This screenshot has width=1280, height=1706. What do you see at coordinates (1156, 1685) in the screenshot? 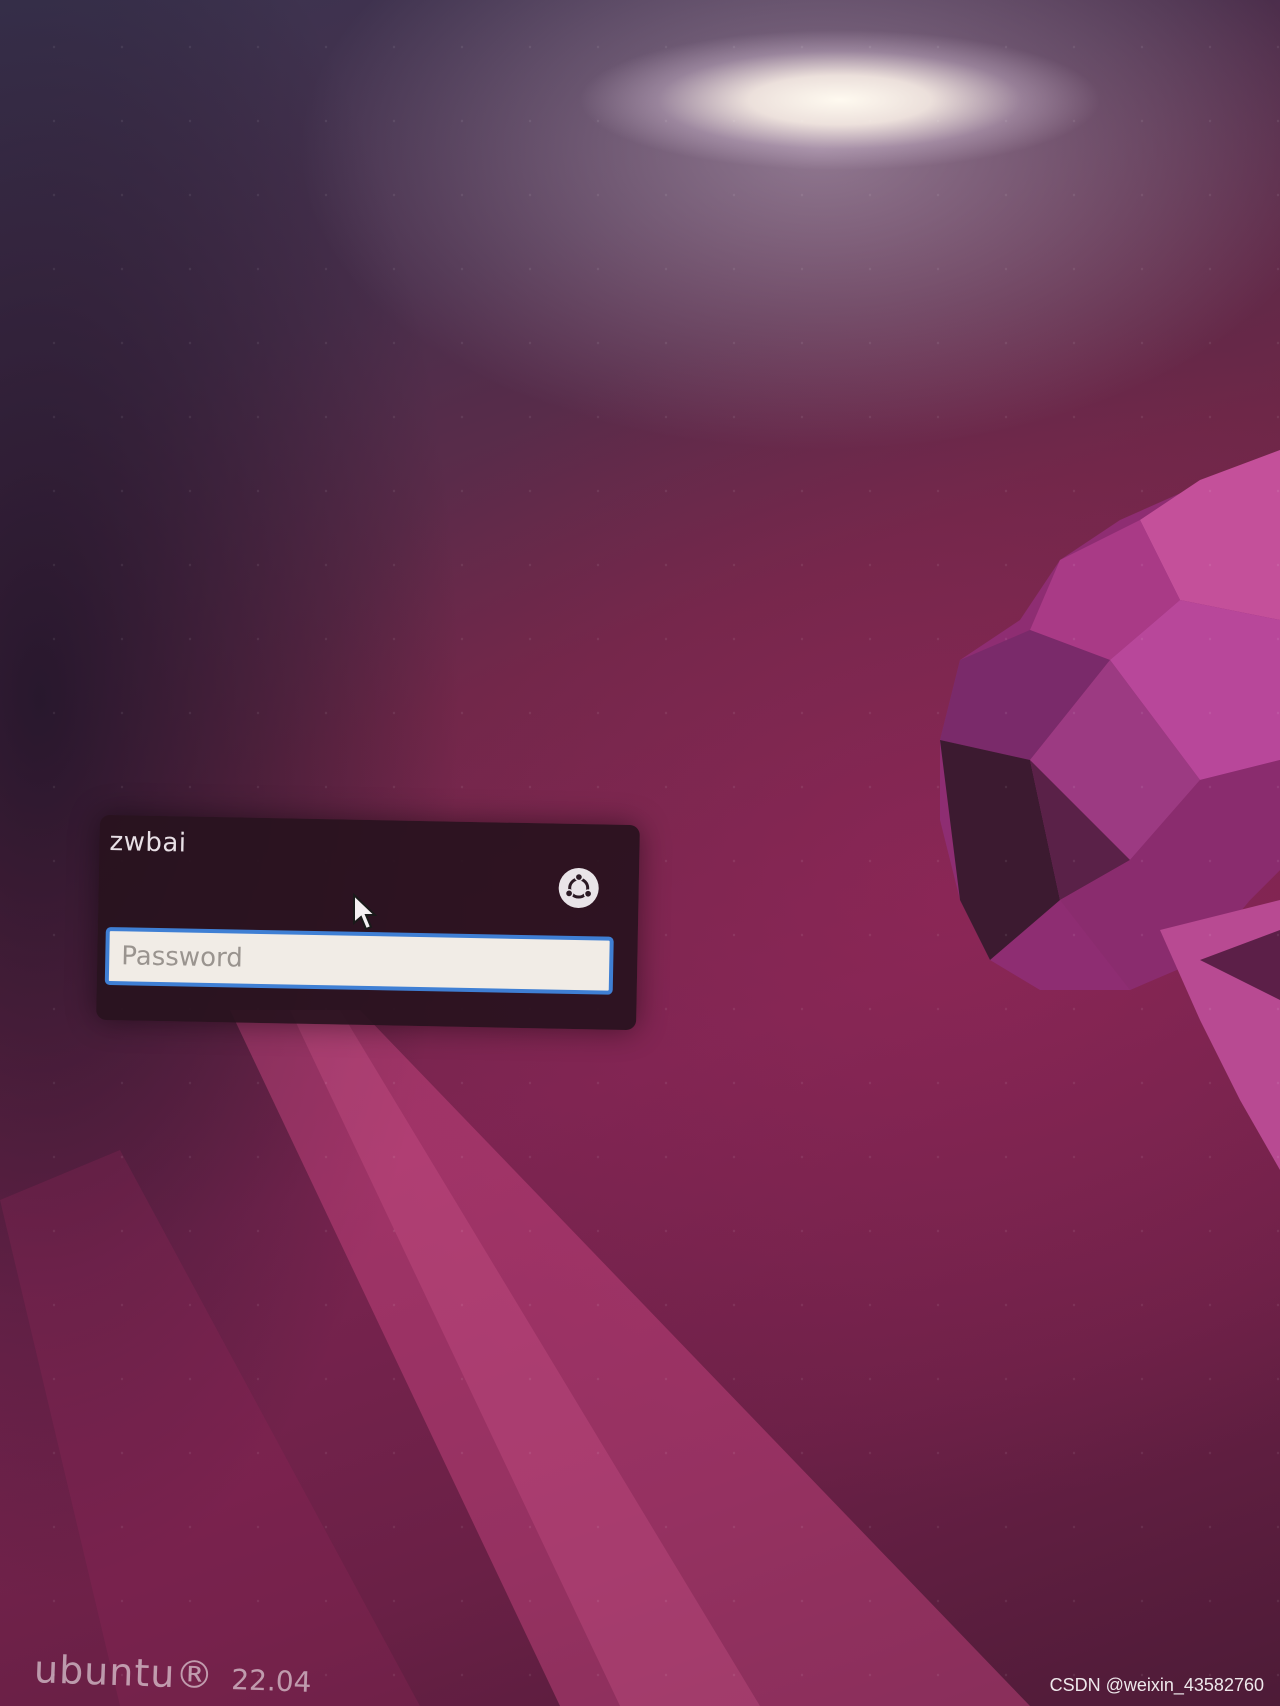
I see `watermark-text: CSDN @weixin_43582760` at bounding box center [1156, 1685].